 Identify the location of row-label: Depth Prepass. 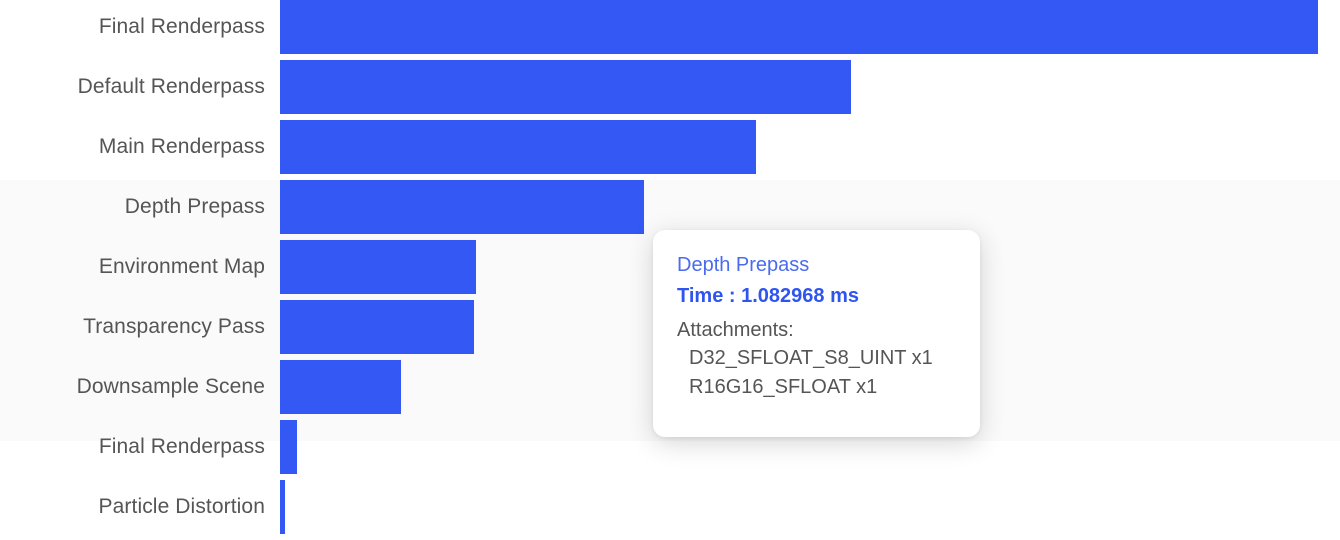
(194, 206).